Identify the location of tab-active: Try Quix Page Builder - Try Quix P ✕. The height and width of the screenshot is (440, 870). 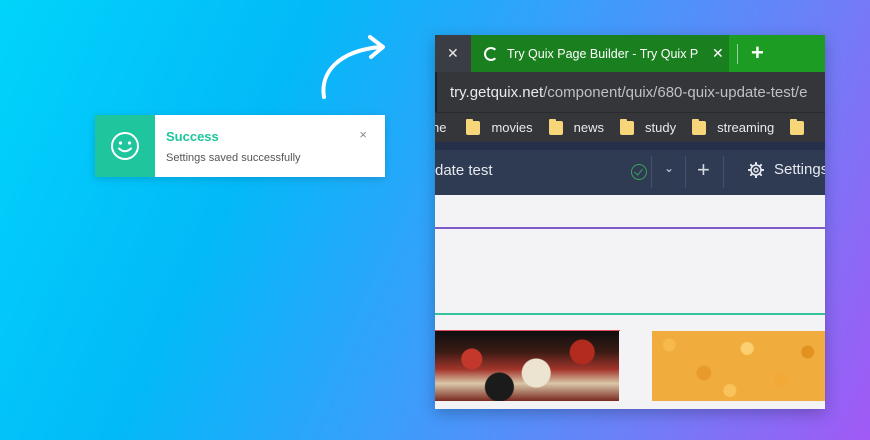
(600, 53).